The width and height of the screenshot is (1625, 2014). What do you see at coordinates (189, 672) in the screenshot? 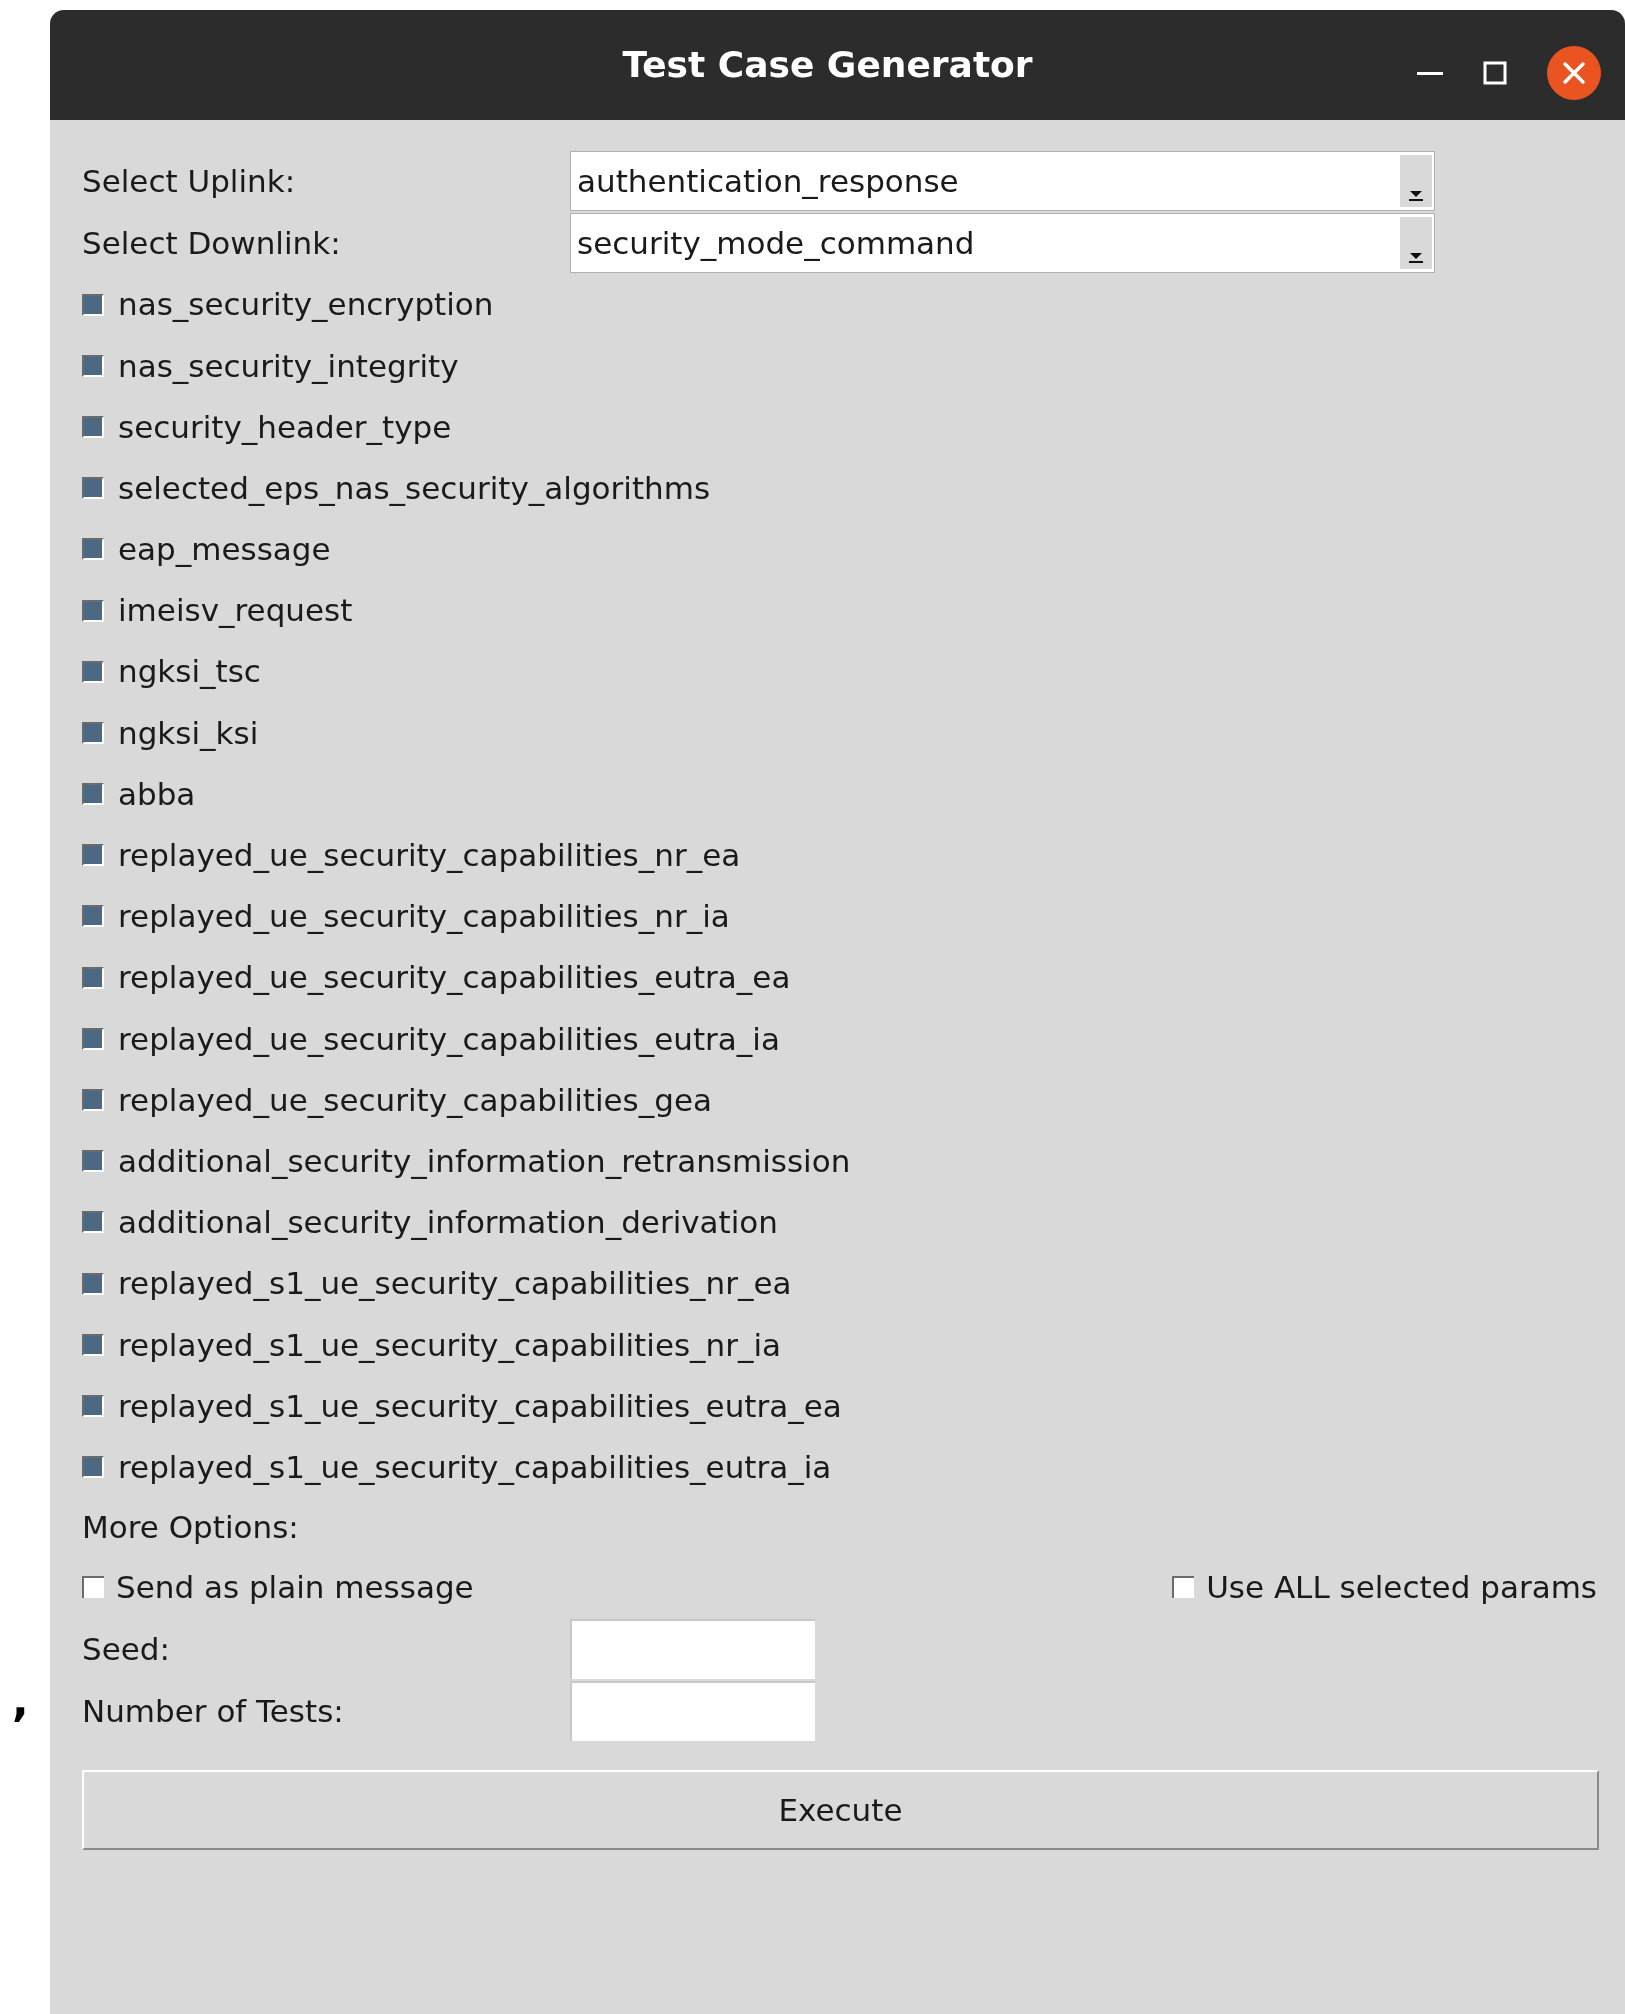
I see `param-label: ngksi_tsc` at bounding box center [189, 672].